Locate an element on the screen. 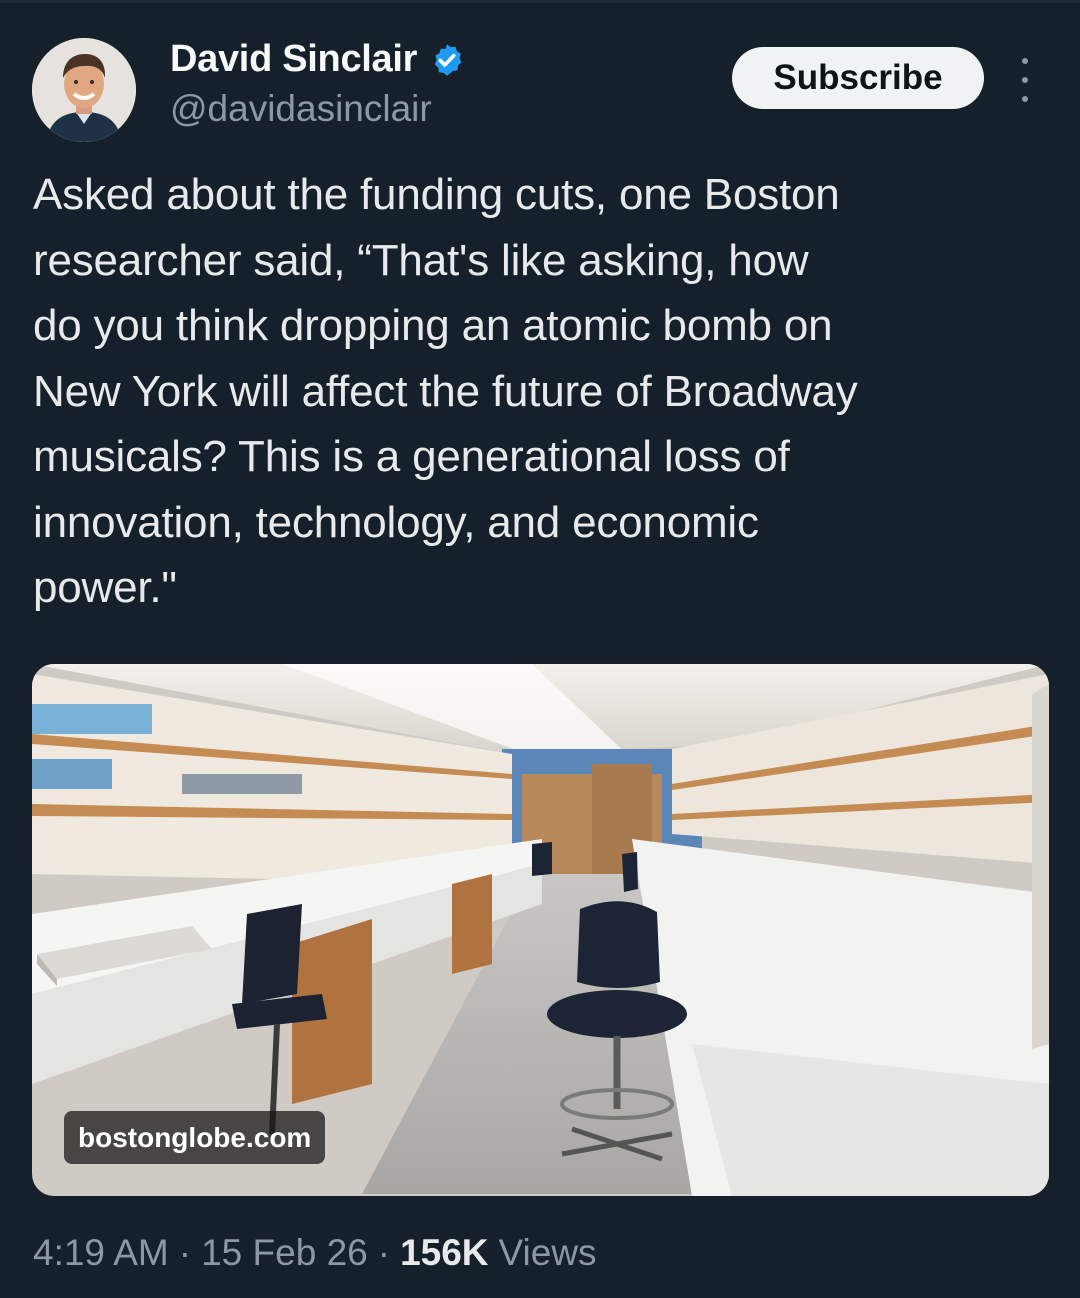  more-vertical-icon is located at coordinates (1025, 80).